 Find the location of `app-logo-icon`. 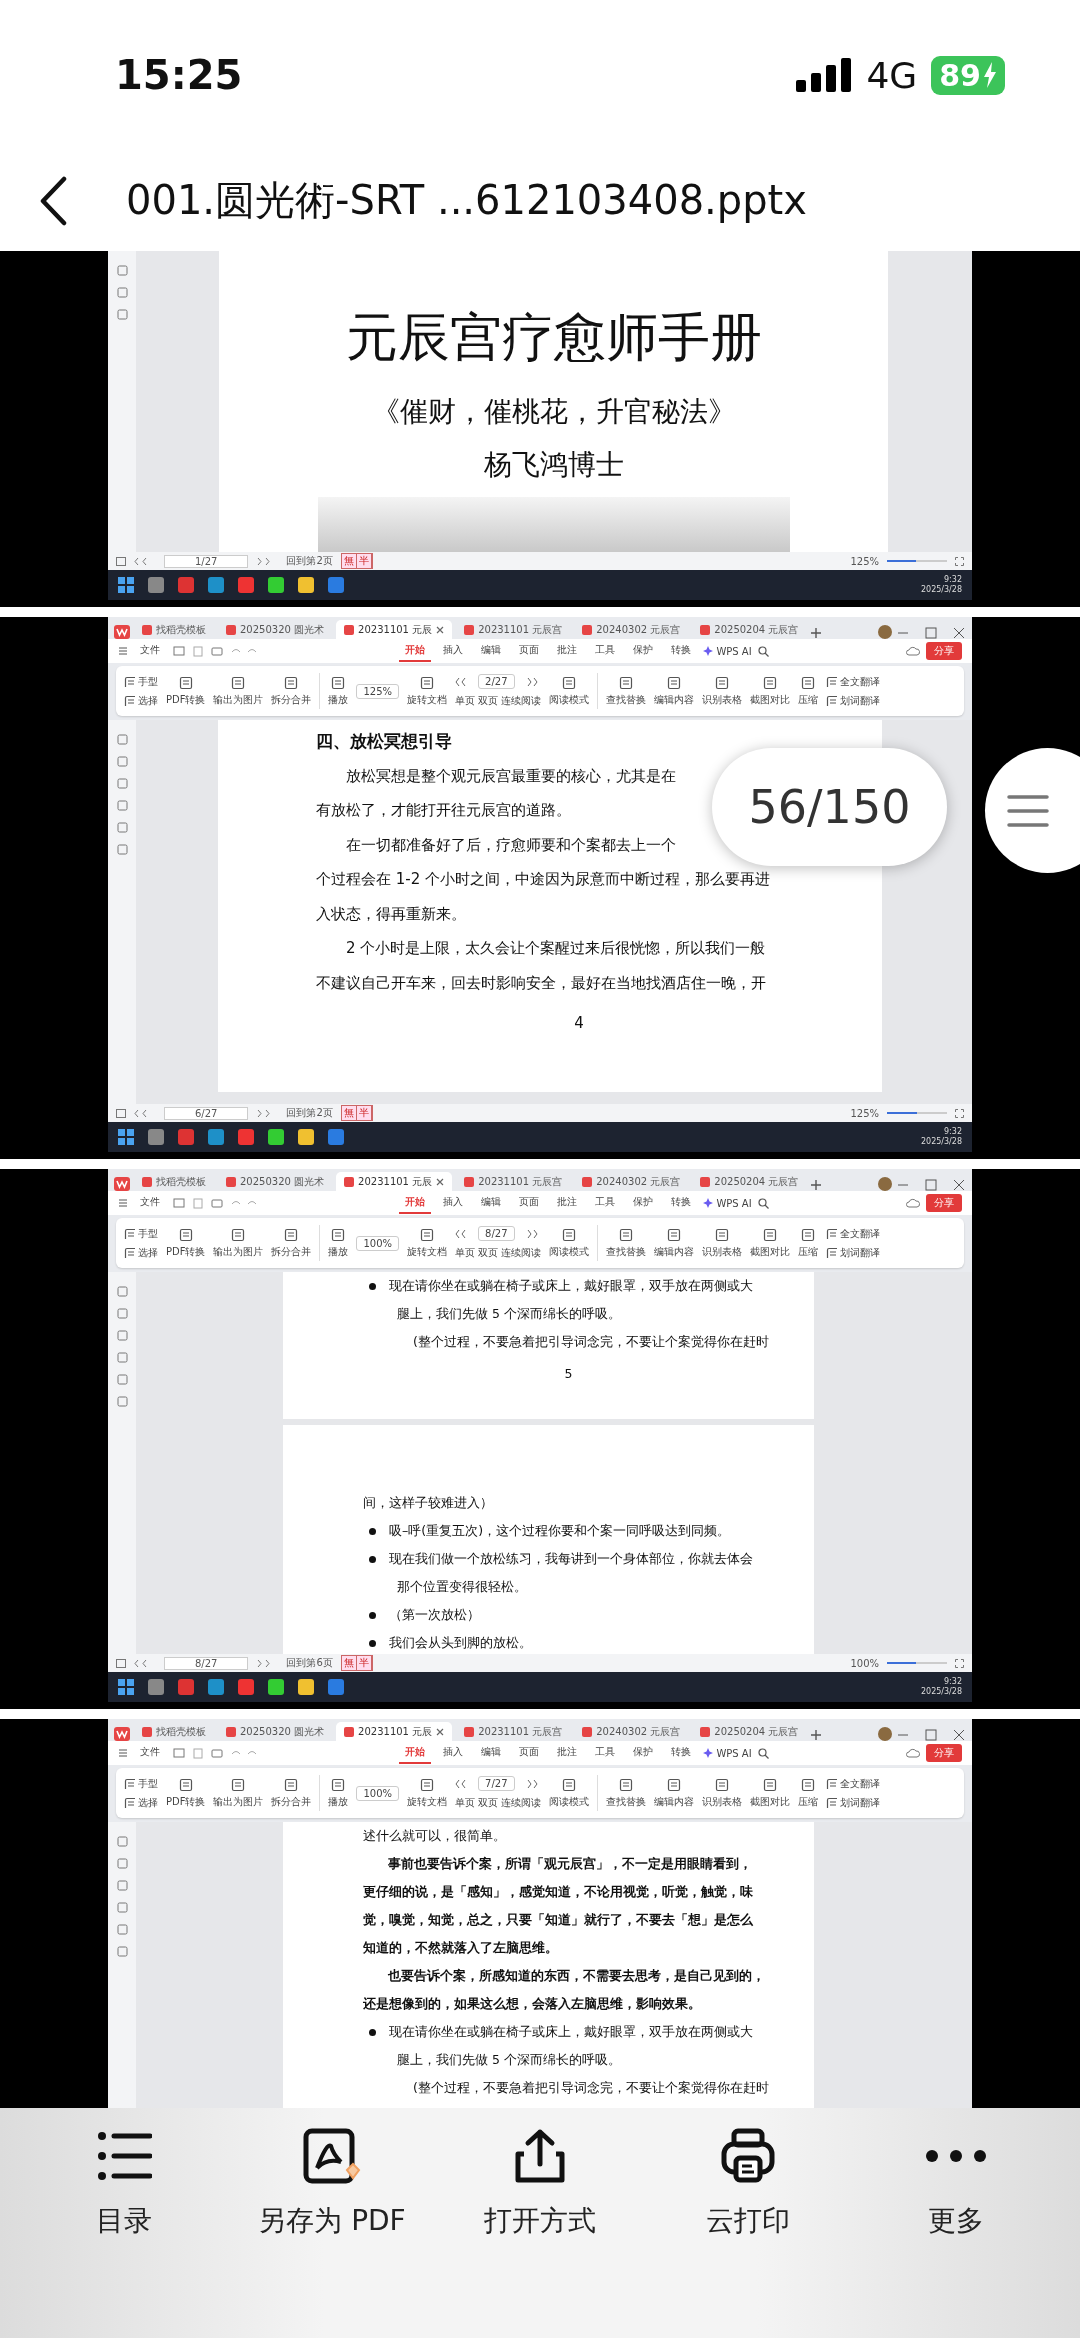

app-logo-icon is located at coordinates (122, 1184).